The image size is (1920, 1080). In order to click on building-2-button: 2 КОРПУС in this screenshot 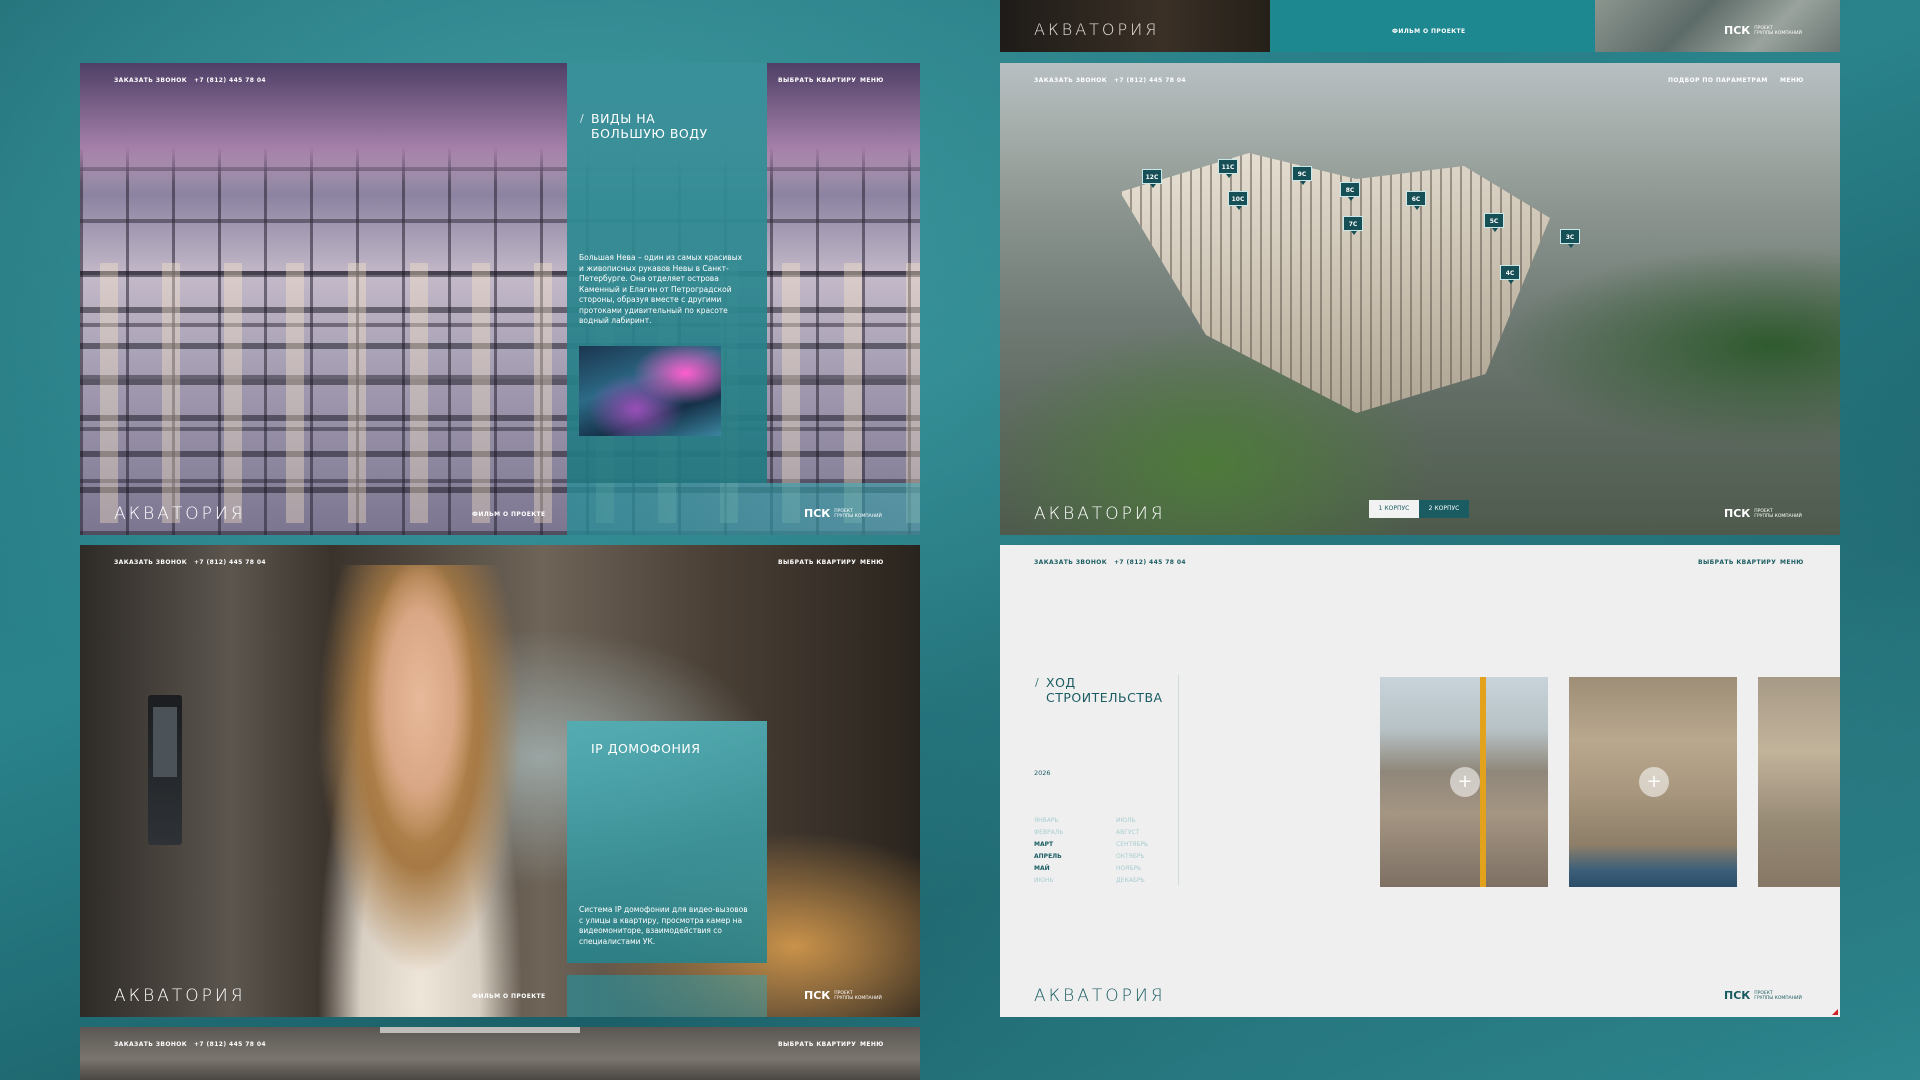, I will do `click(1444, 509)`.